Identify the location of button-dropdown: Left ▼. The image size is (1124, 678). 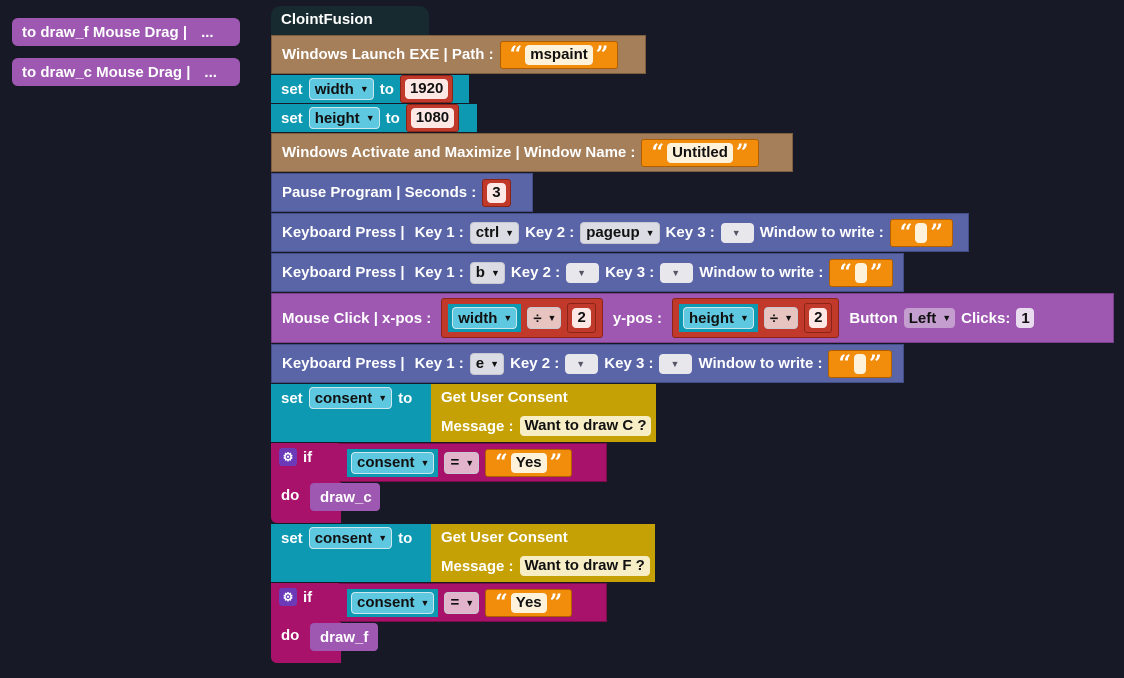
(929, 318).